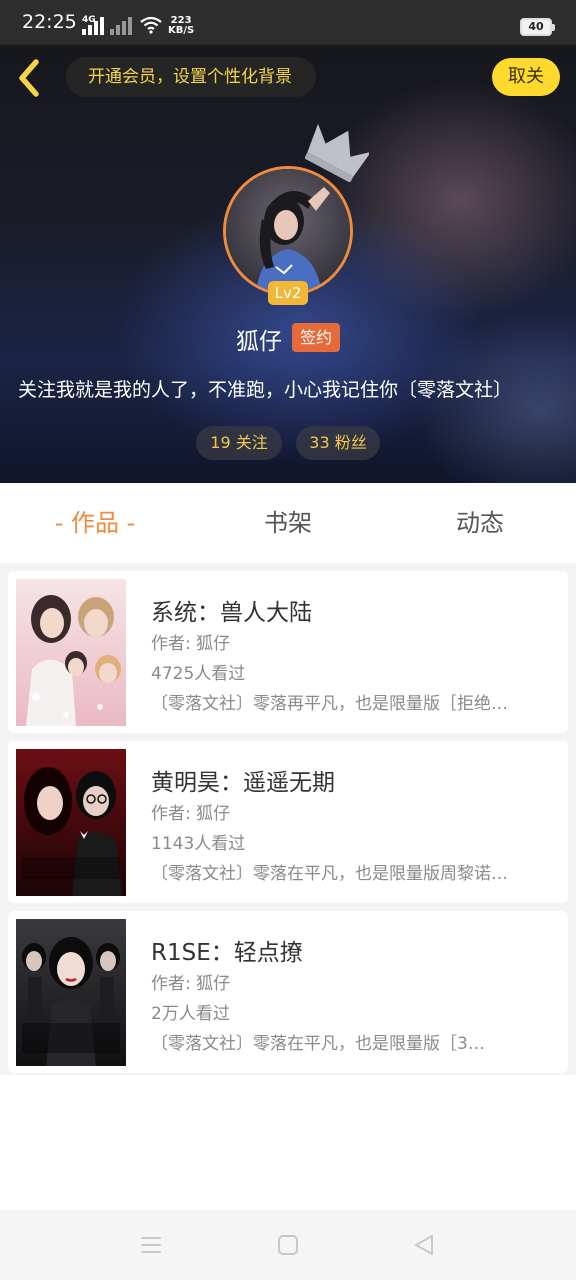  I want to click on tab-activity: 动态, so click(480, 523).